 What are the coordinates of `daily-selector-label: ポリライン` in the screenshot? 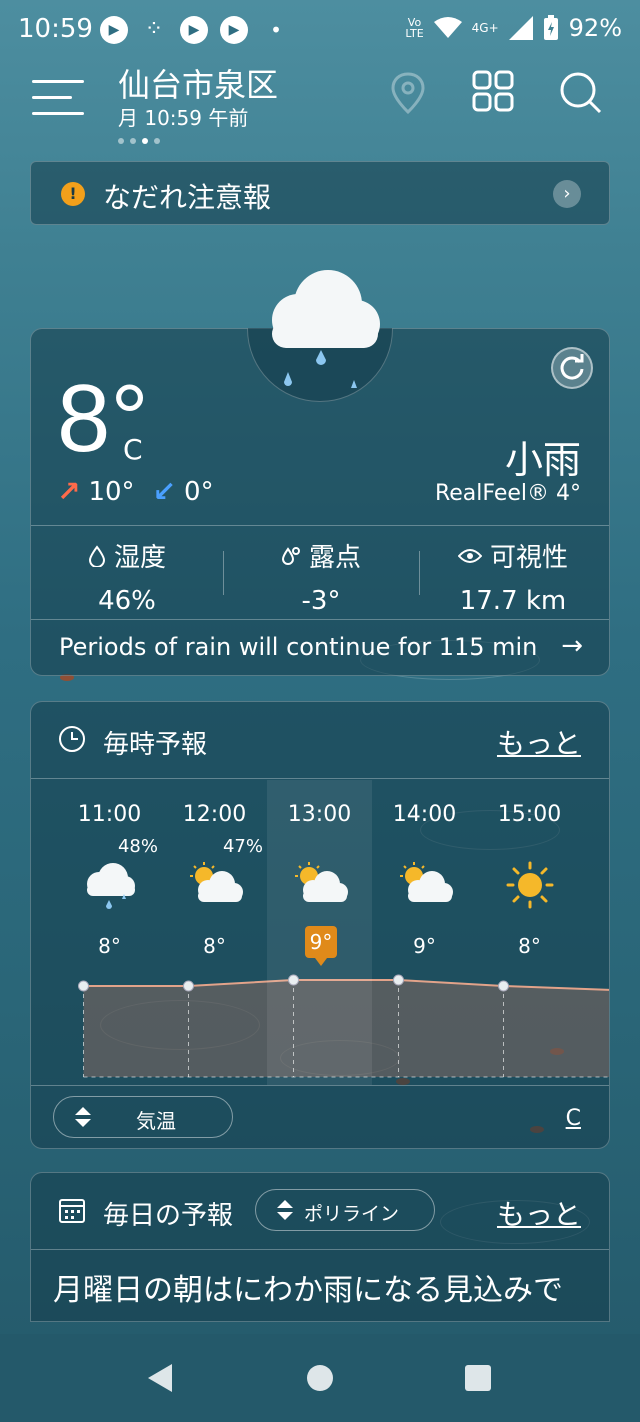 It's located at (352, 1214).